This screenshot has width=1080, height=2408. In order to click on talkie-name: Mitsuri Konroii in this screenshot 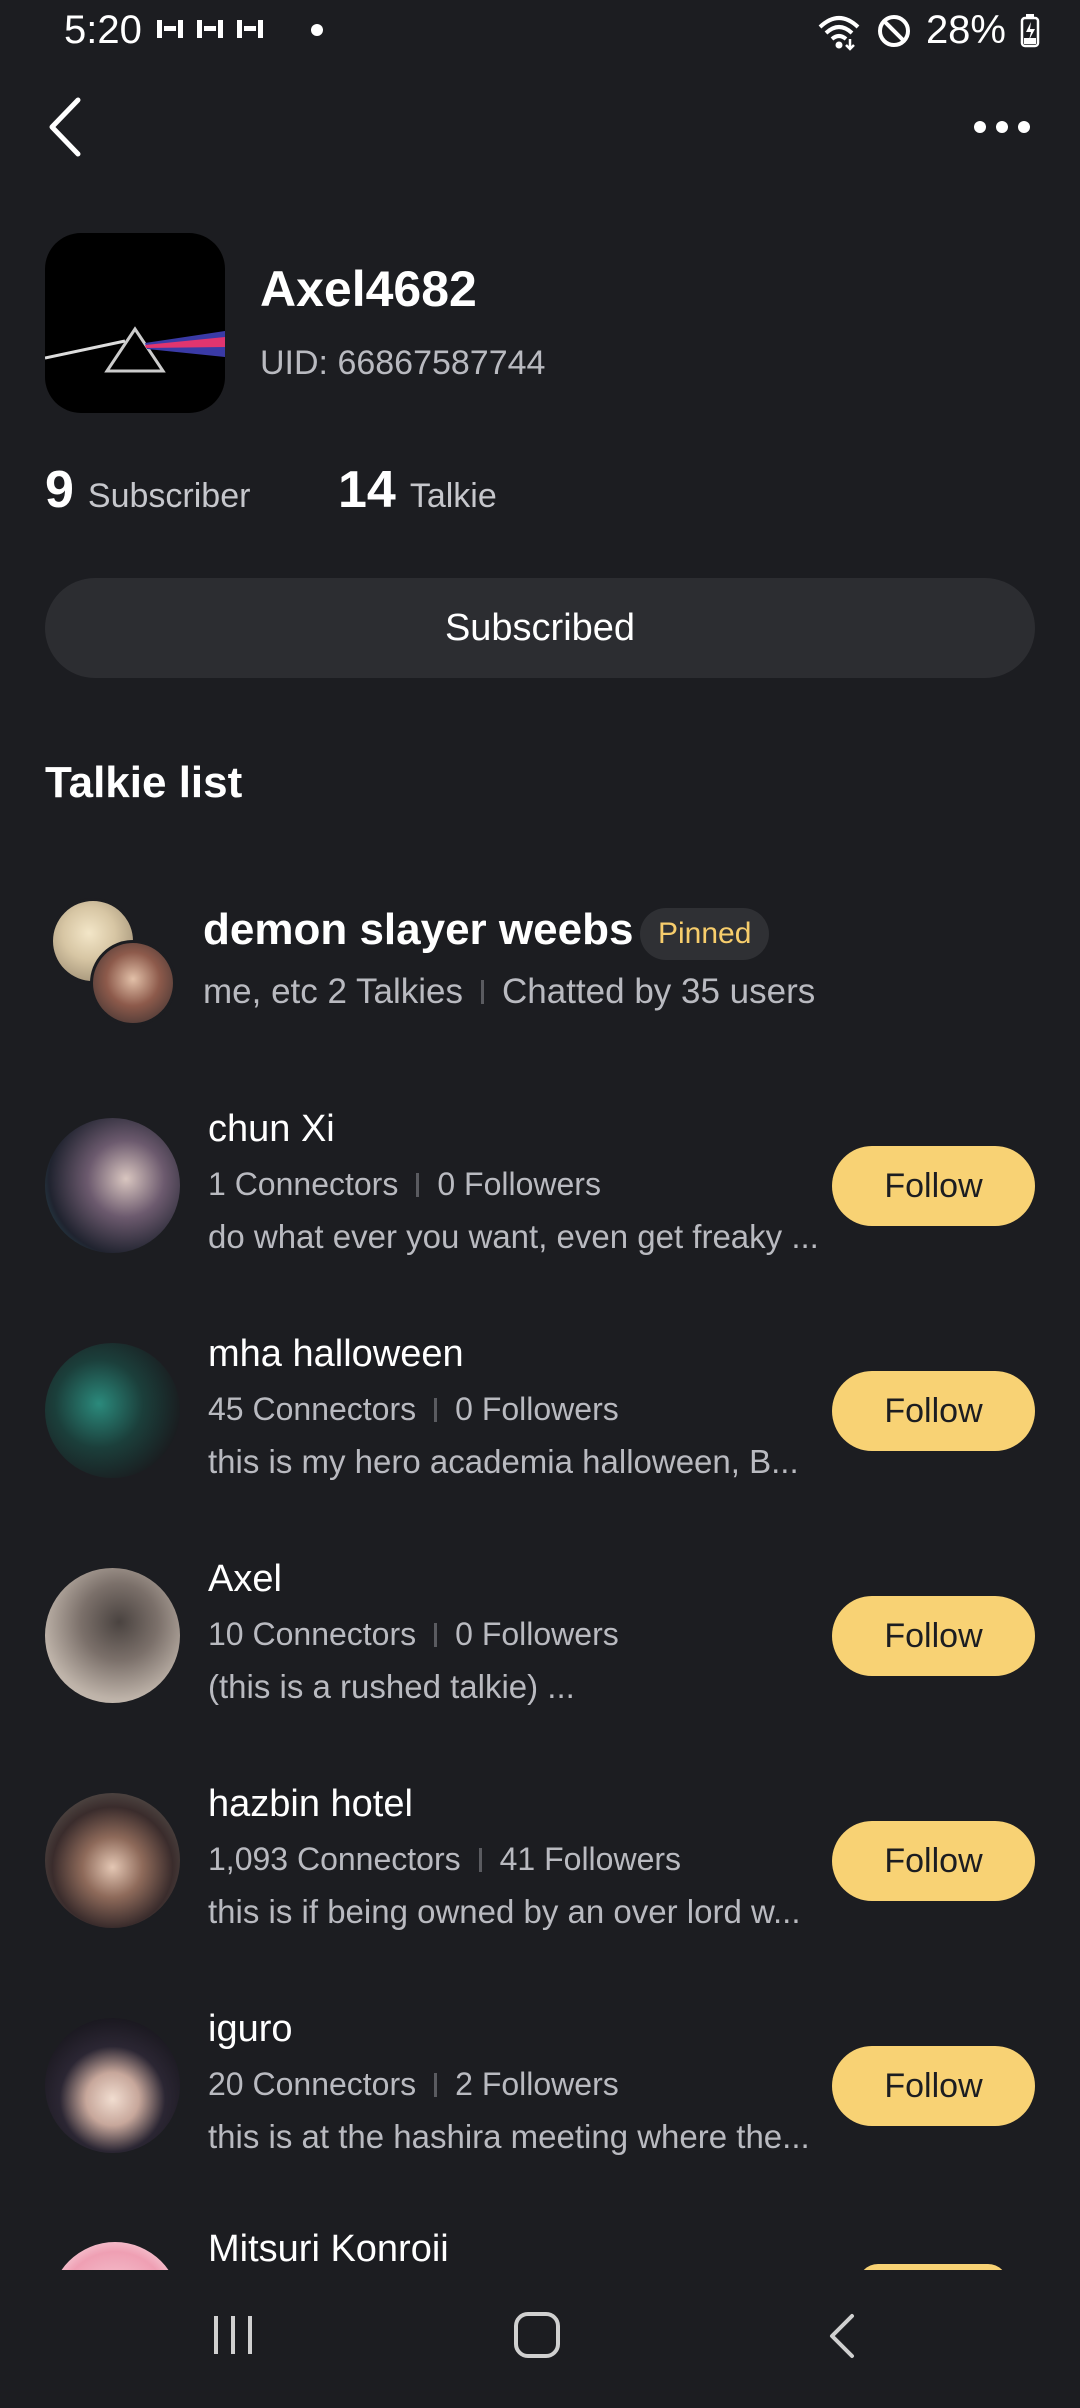, I will do `click(328, 2250)`.